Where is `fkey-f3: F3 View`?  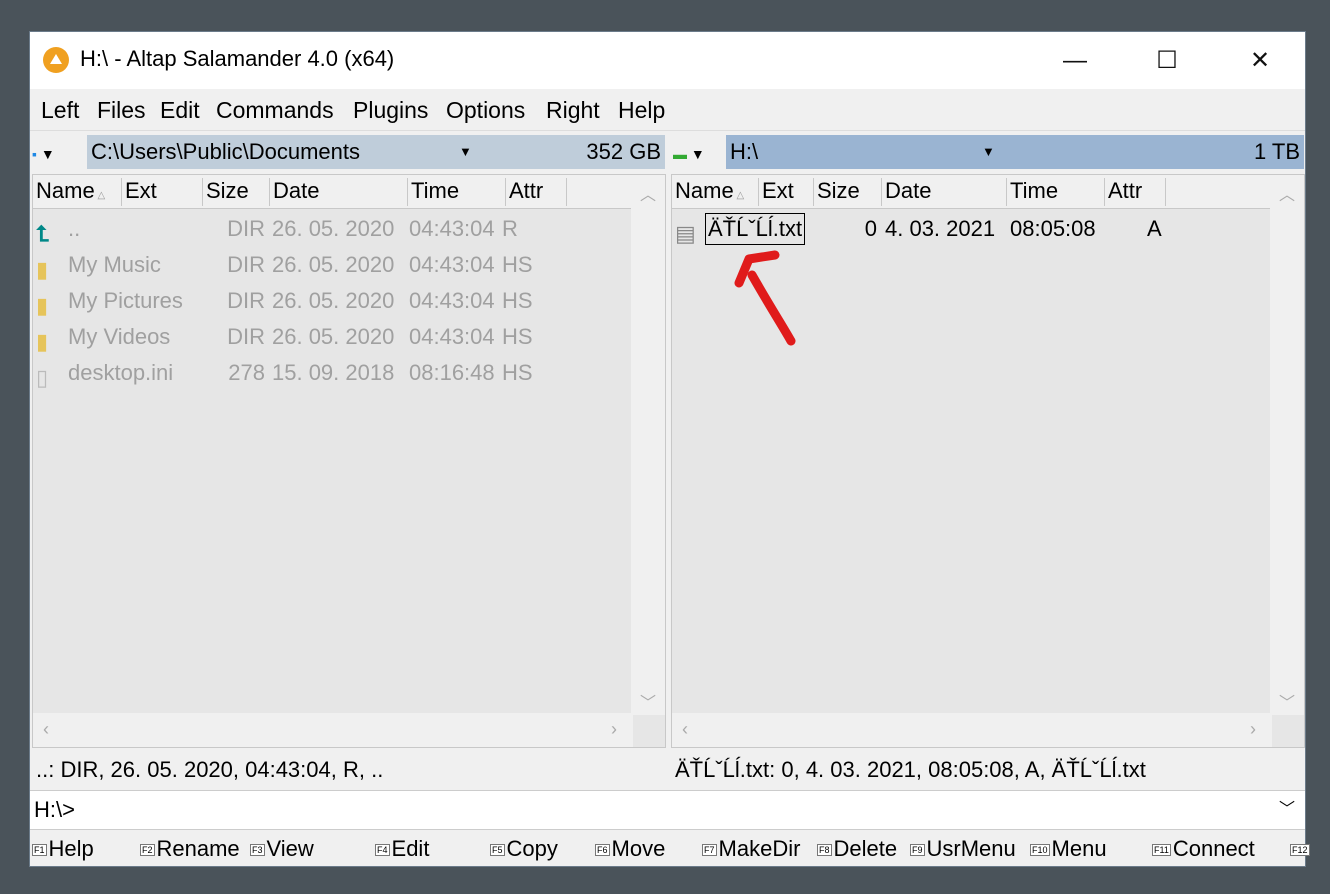 fkey-f3: F3 View is located at coordinates (282, 849).